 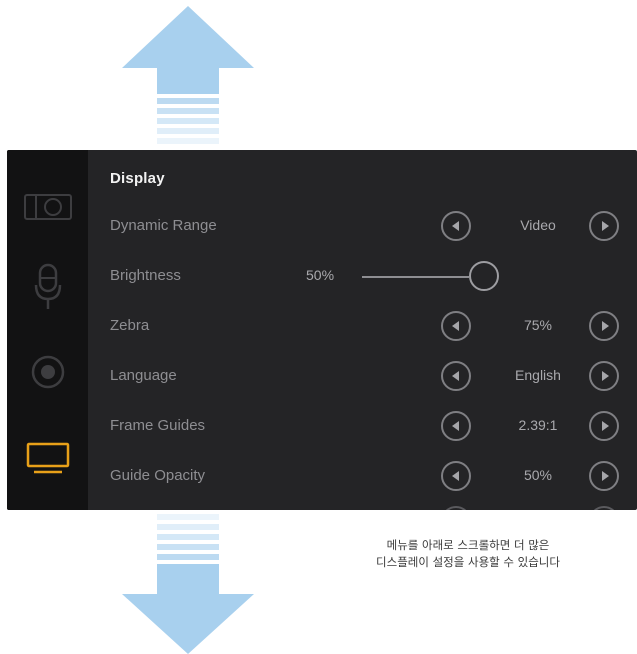 What do you see at coordinates (484, 276) in the screenshot?
I see `brightness-slider-thumb` at bounding box center [484, 276].